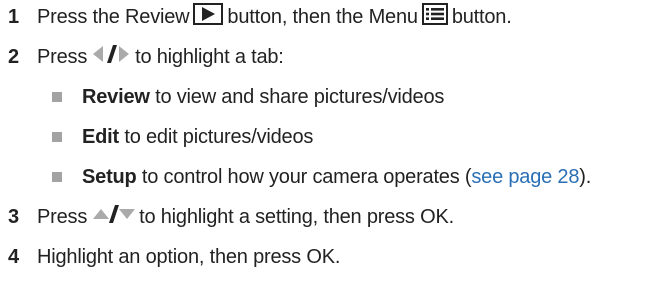 The height and width of the screenshot is (286, 664). What do you see at coordinates (209, 56) in the screenshot?
I see `step-text: to highlight a tab:` at bounding box center [209, 56].